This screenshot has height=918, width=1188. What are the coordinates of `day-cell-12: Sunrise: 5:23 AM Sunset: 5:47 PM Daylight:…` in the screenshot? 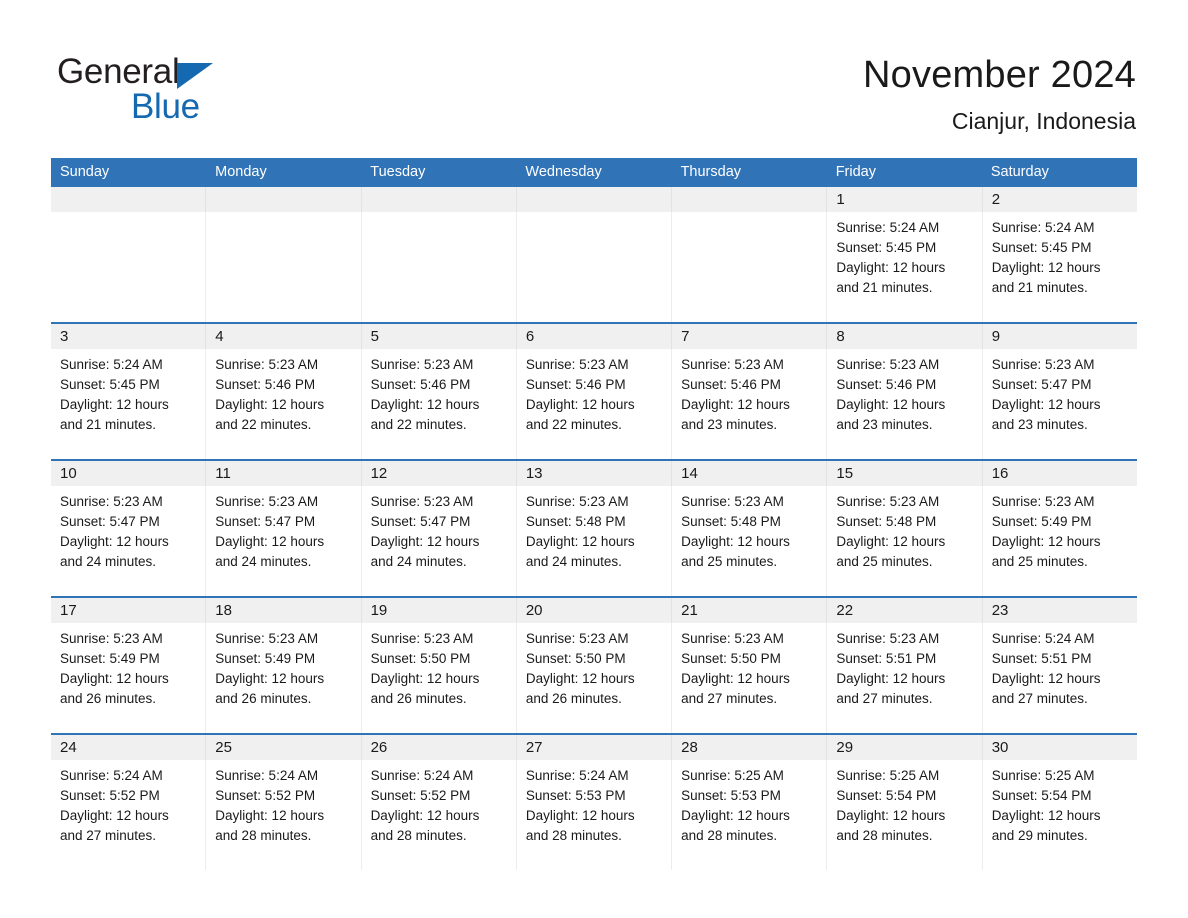 It's located at (438, 541).